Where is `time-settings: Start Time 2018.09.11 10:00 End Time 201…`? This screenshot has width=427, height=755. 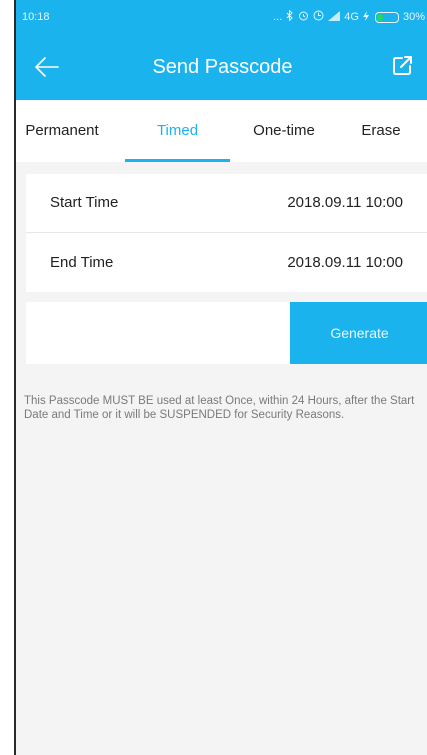 time-settings: Start Time 2018.09.11 10:00 End Time 201… is located at coordinates (226, 233).